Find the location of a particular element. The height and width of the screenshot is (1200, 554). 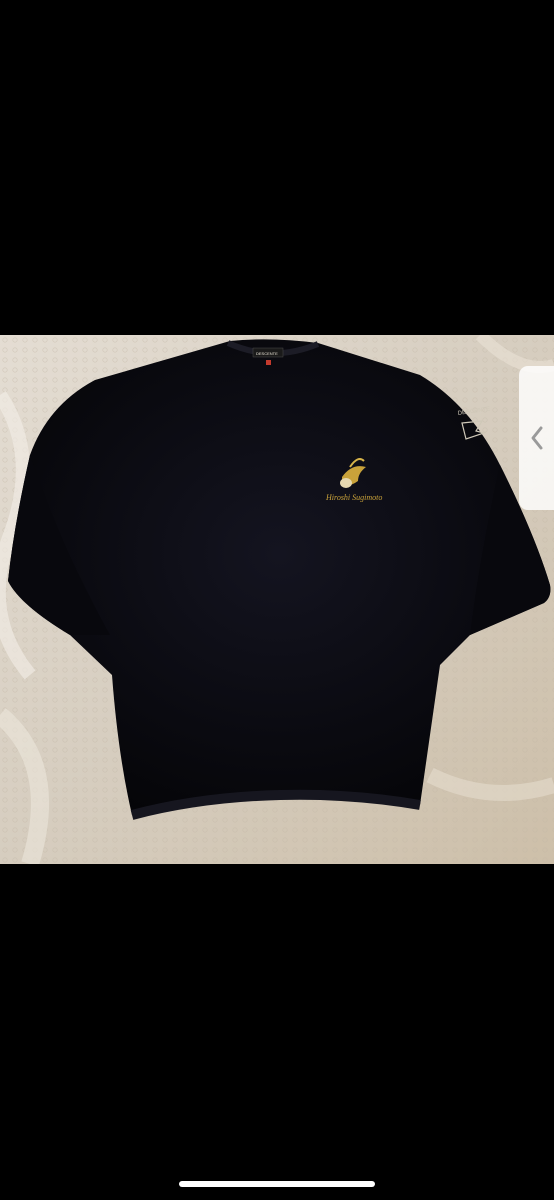

chevron-left-icon is located at coordinates (536, 438).